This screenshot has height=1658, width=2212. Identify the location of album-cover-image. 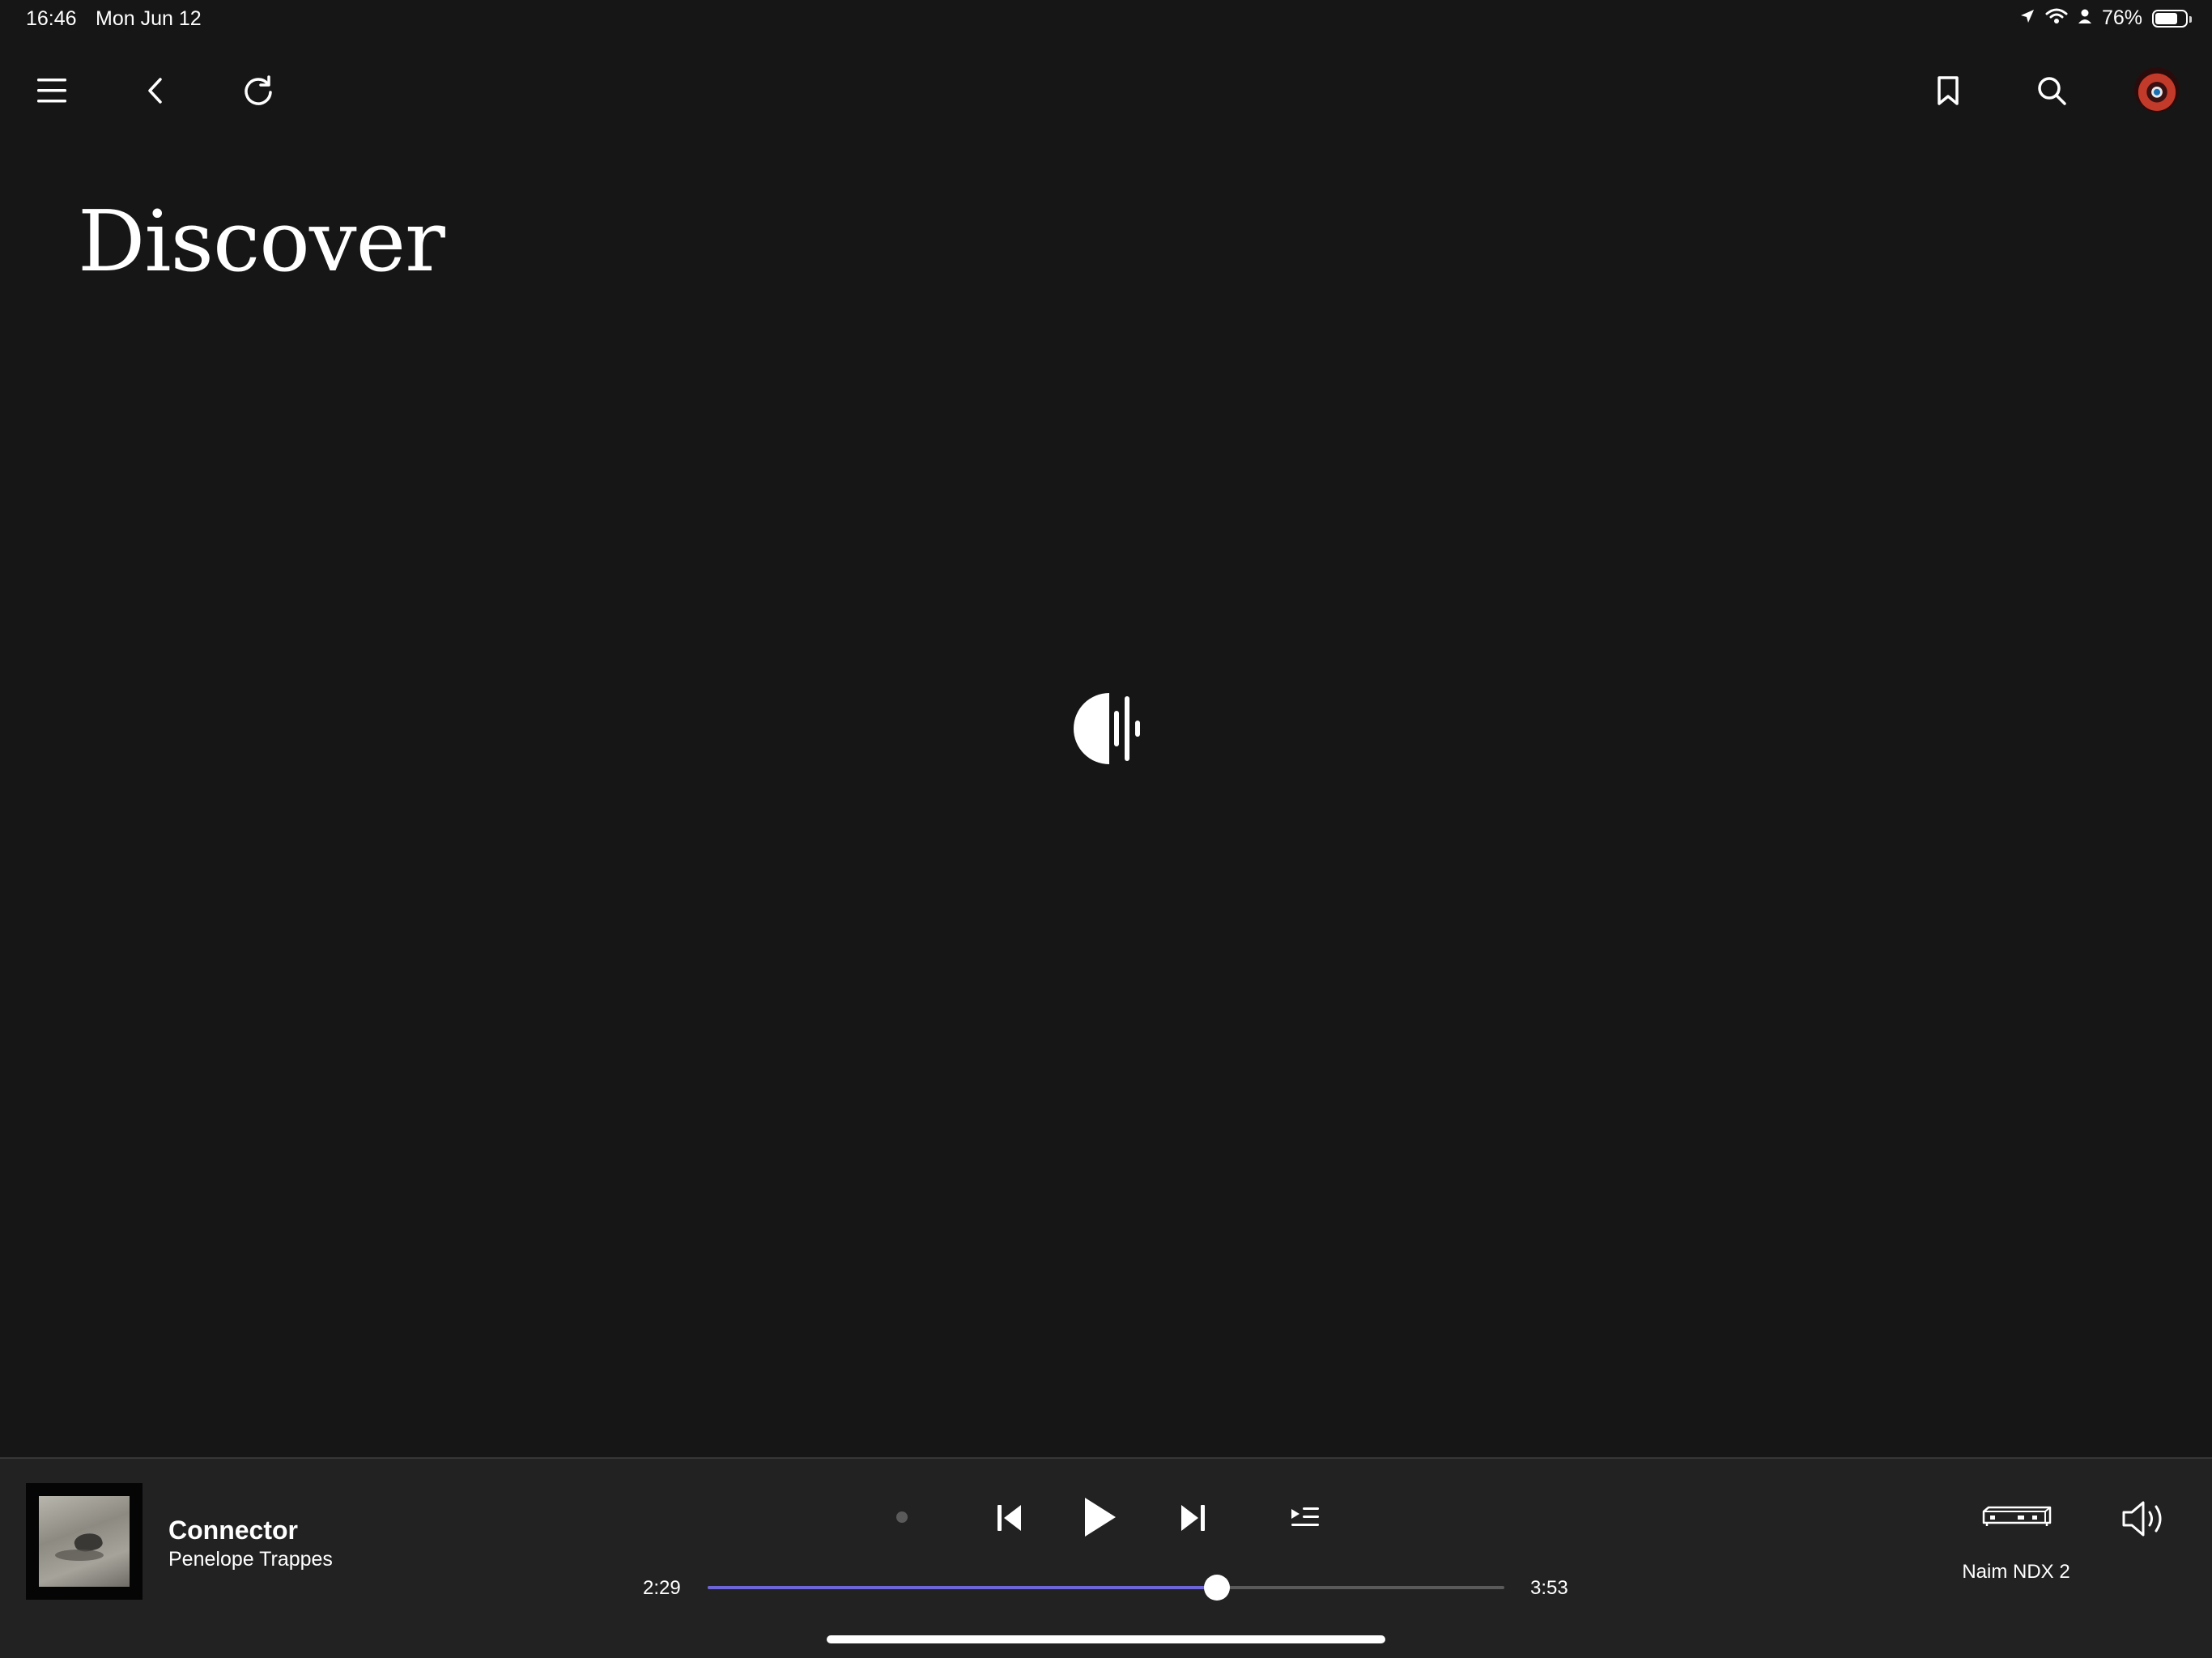
(85, 1541).